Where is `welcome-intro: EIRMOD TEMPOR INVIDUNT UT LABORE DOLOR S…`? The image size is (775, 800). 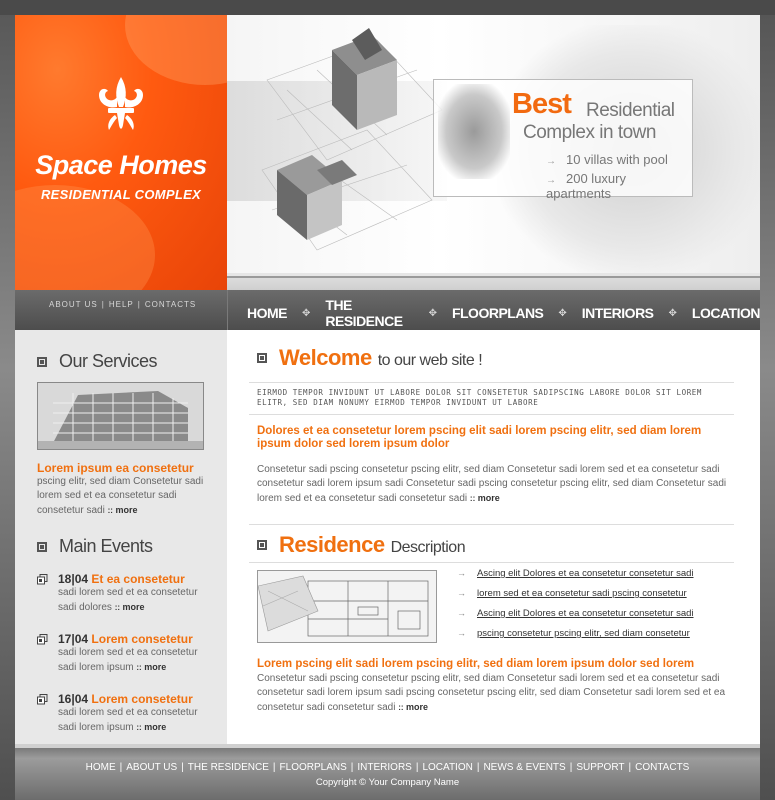 welcome-intro: EIRMOD TEMPOR INVIDUNT UT LABORE DOLOR S… is located at coordinates (480, 397).